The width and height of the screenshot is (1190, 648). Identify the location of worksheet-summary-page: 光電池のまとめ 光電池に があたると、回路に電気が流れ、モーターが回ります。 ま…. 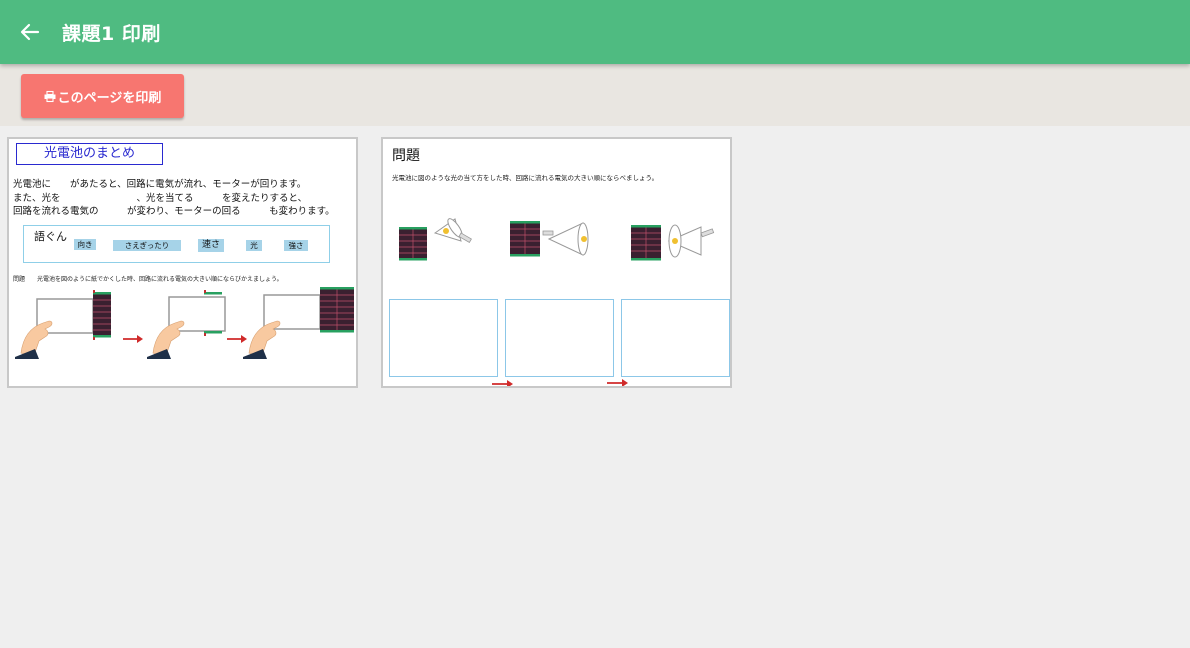
(182, 262).